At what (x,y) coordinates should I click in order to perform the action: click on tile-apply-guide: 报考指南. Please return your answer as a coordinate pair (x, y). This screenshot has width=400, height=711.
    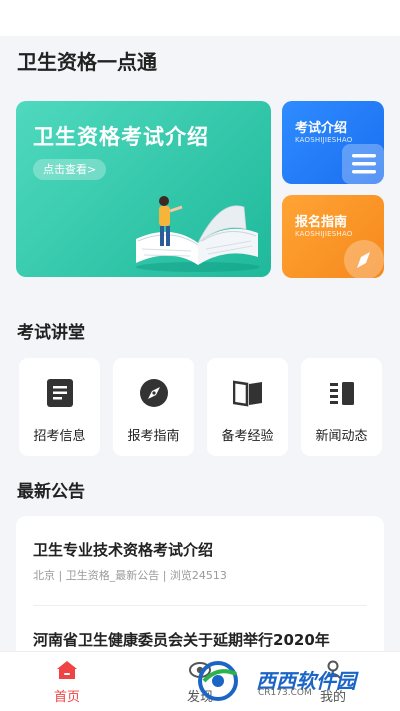
    Looking at the image, I should click on (153, 407).